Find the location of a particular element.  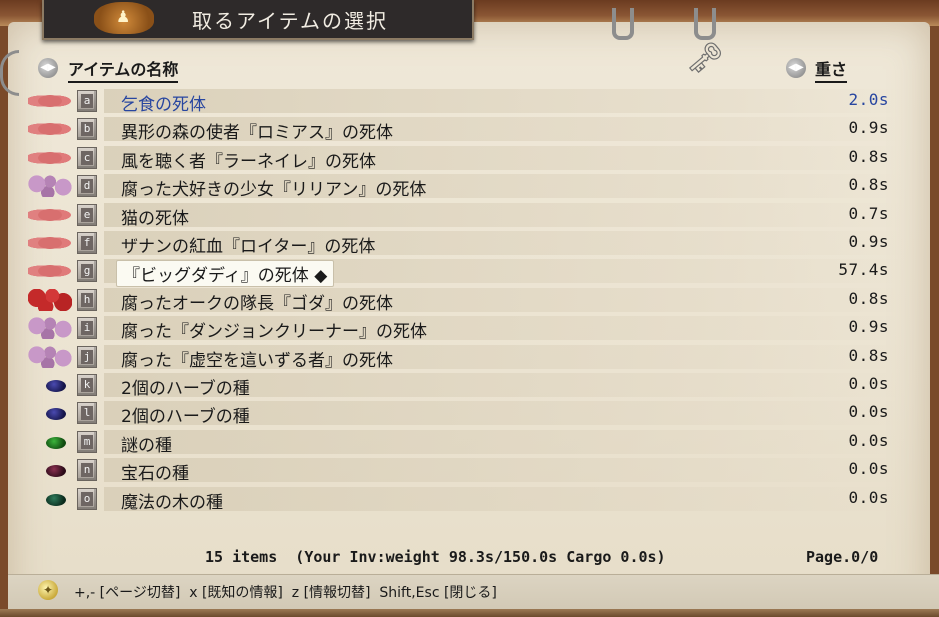

hotkey-label: o is located at coordinates (87, 498).